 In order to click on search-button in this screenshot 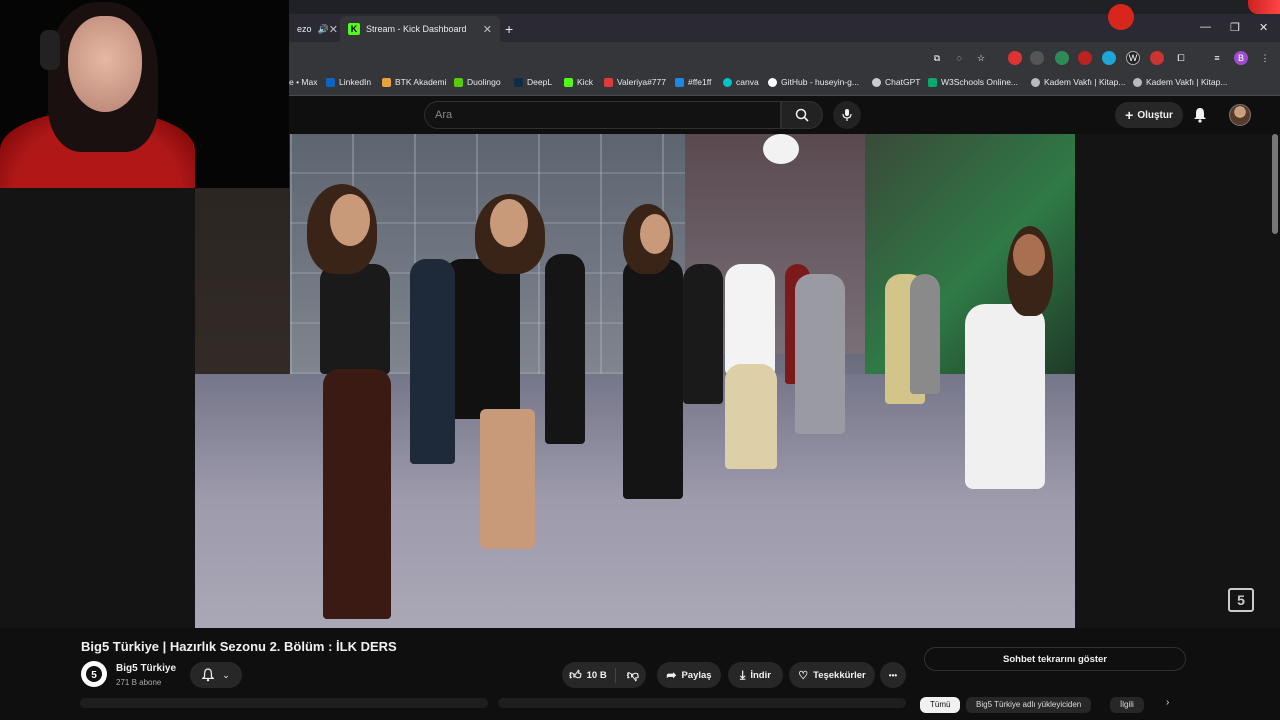, I will do `click(802, 115)`.